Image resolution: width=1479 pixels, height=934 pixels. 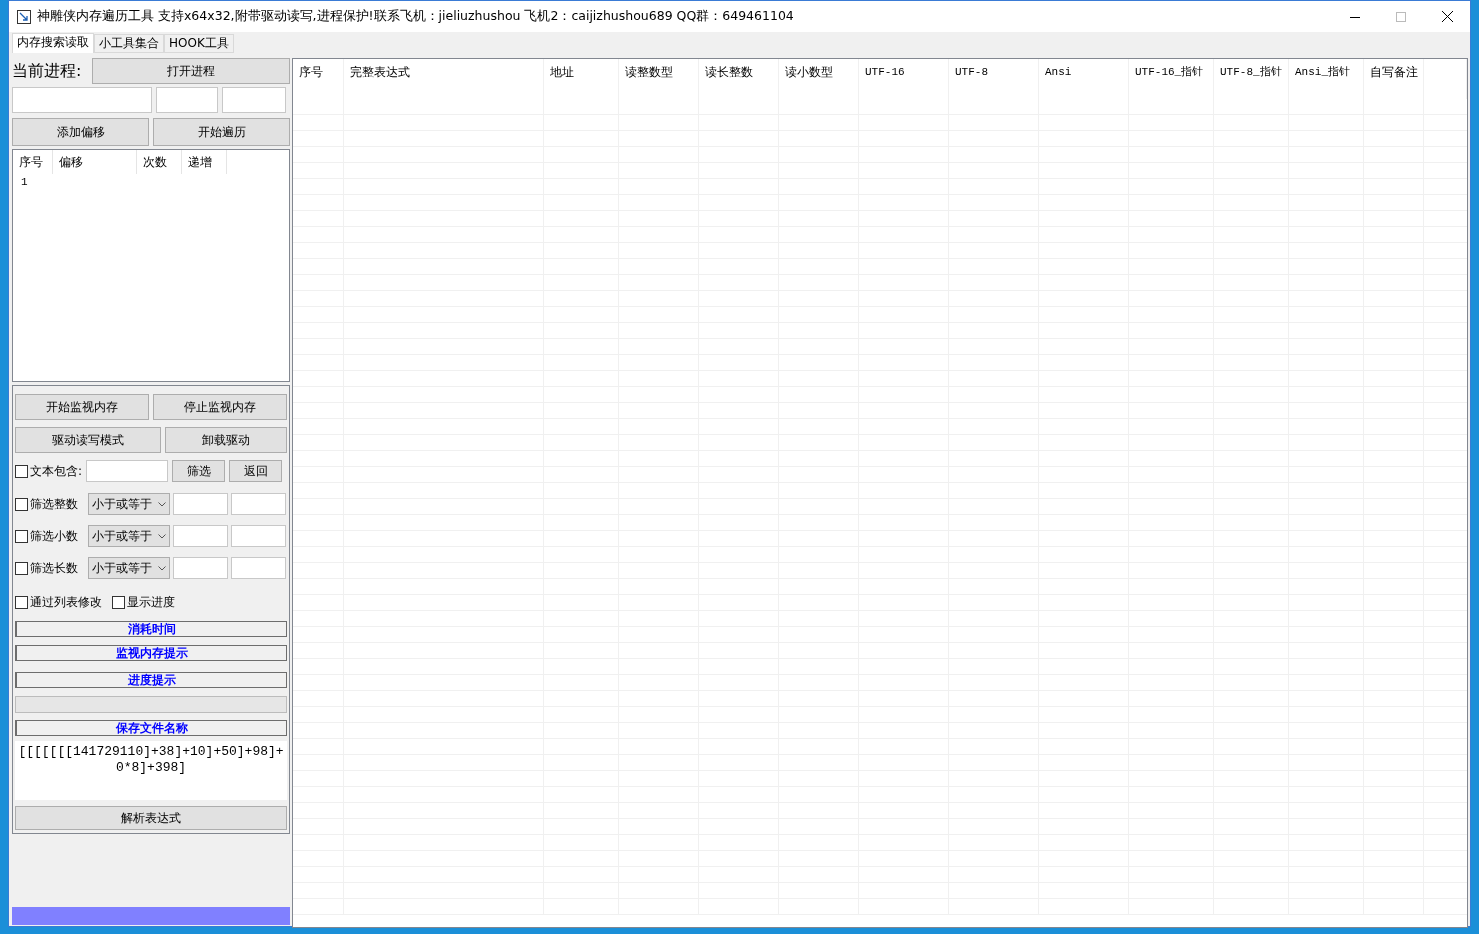 What do you see at coordinates (1084, 79) in the screenshot?
I see `column-header: Ansi` at bounding box center [1084, 79].